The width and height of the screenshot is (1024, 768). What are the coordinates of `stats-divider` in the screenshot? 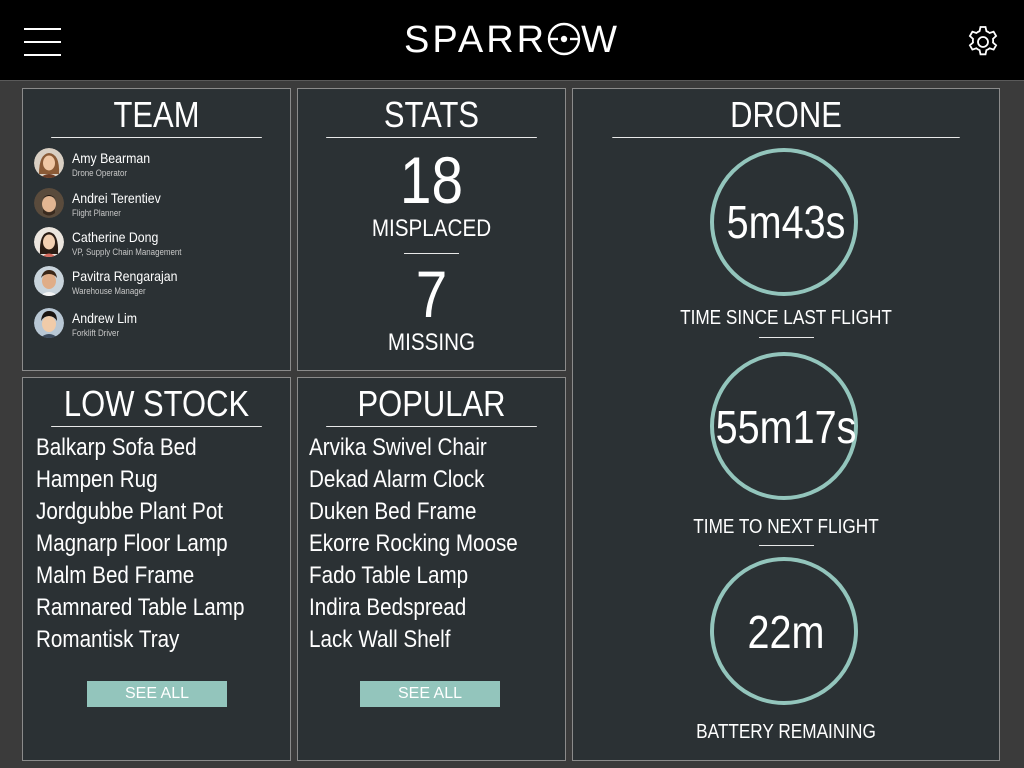 It's located at (431, 253).